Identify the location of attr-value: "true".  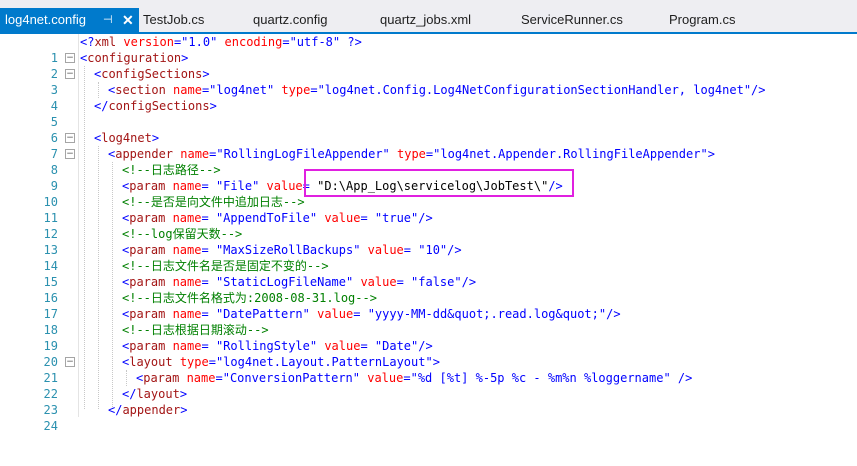
(393, 218).